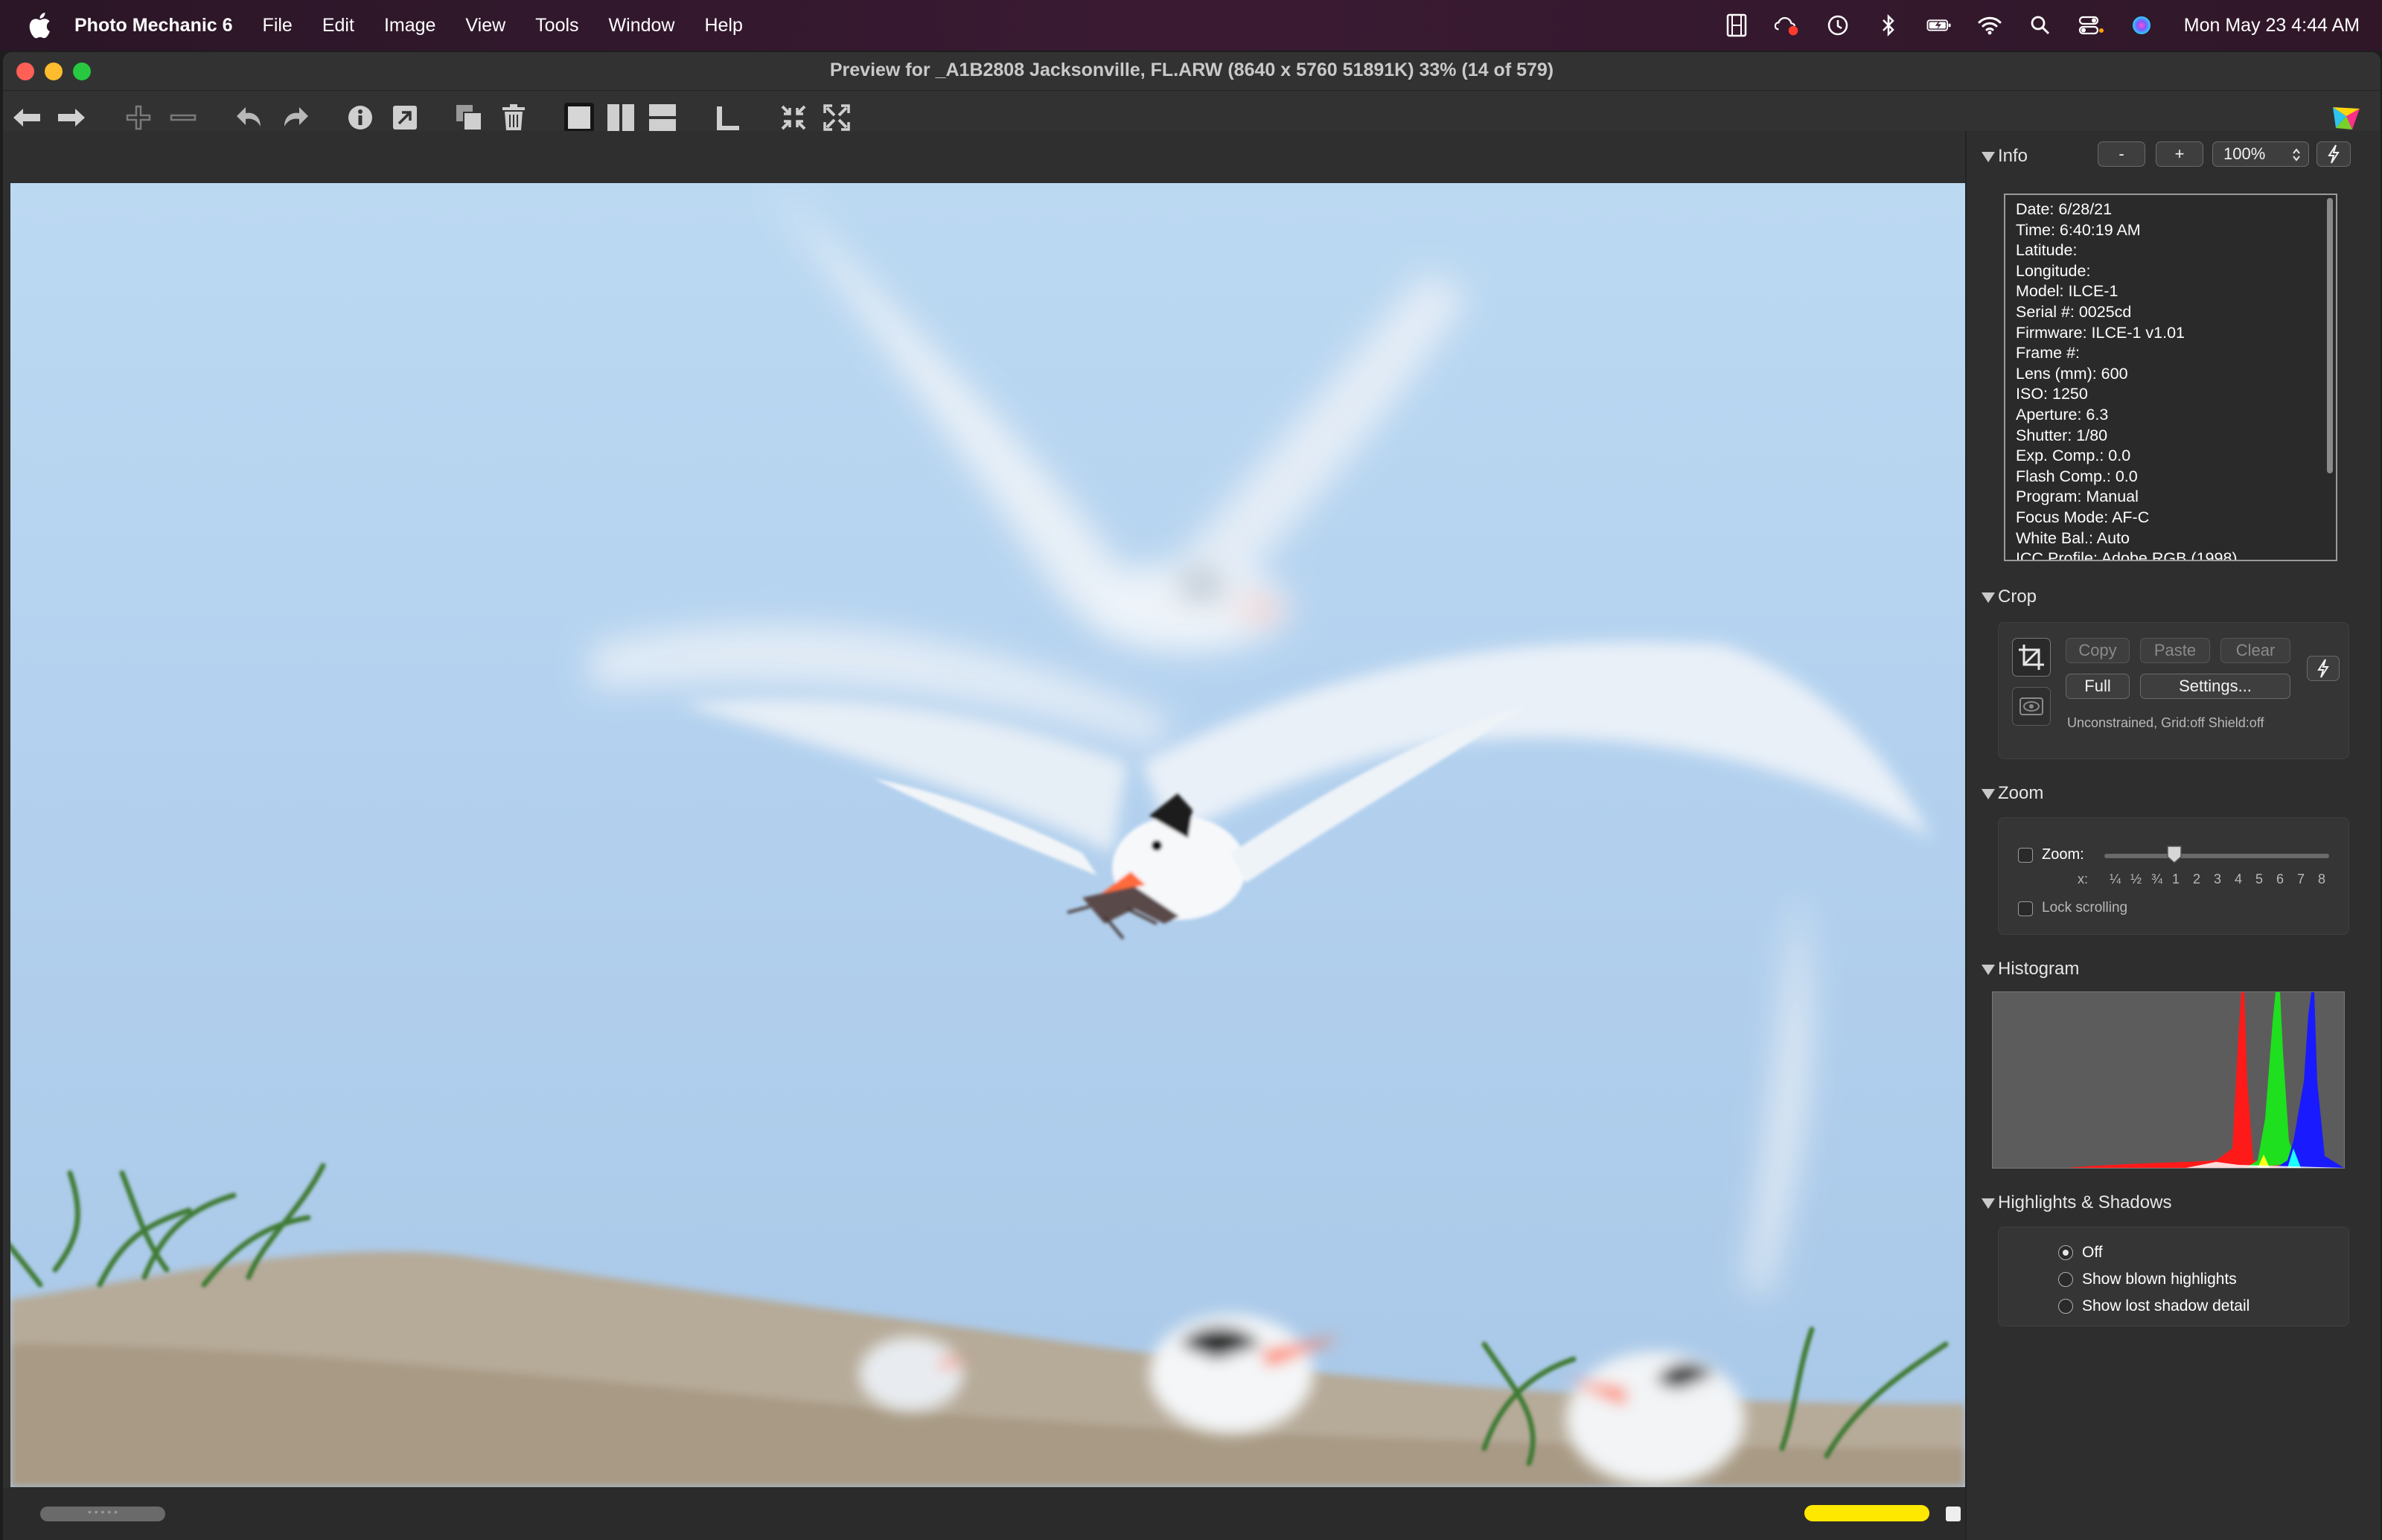 This screenshot has height=1540, width=2382. What do you see at coordinates (2062, 435) in the screenshot?
I see `info-line: Shutter: 1/80` at bounding box center [2062, 435].